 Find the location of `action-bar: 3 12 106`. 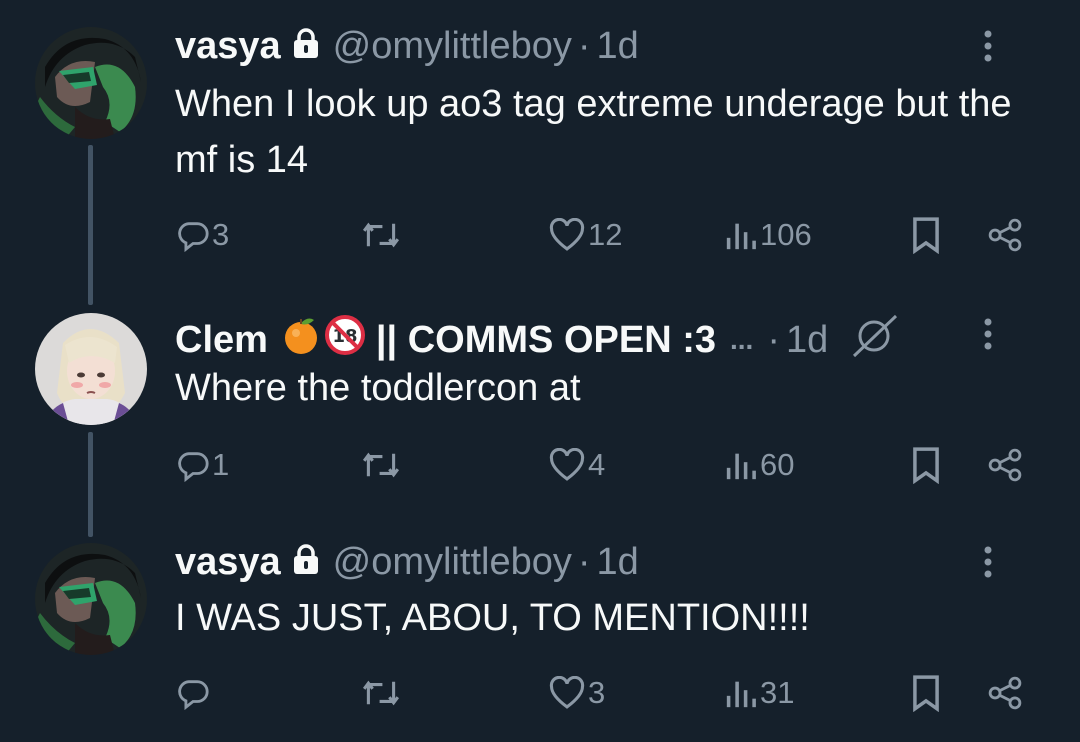

action-bar: 3 12 106 is located at coordinates (540, 235).